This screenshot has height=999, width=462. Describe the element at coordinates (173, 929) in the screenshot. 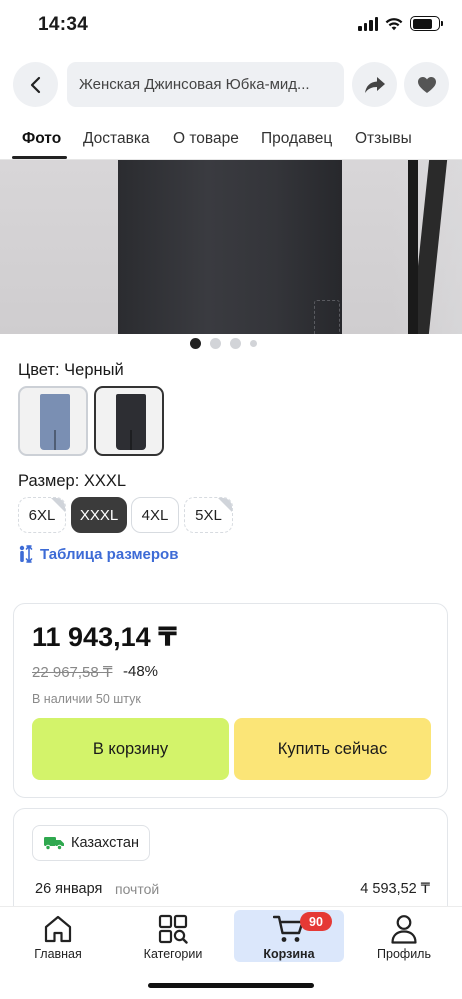

I see `categories-icon` at that location.